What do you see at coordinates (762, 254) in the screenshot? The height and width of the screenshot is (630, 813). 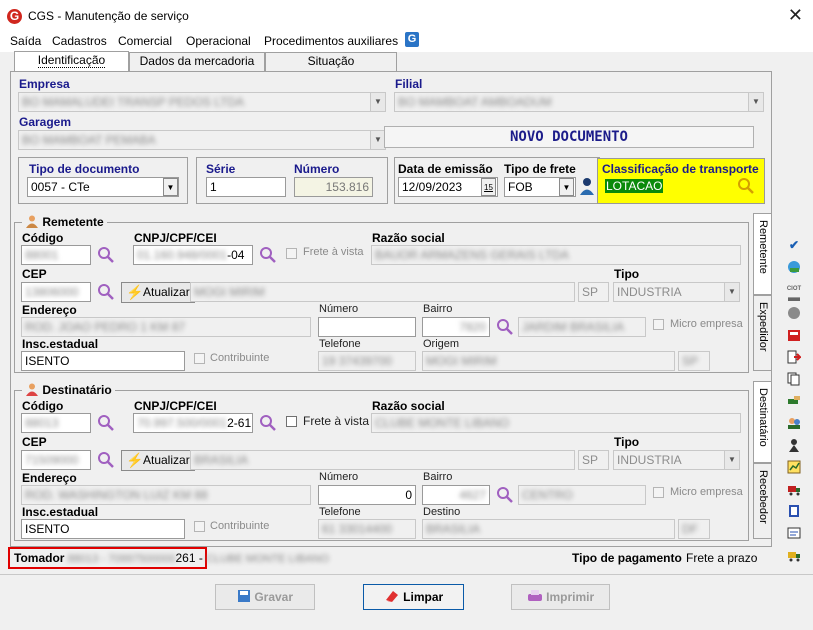 I see `tab-remetente: Remetente` at bounding box center [762, 254].